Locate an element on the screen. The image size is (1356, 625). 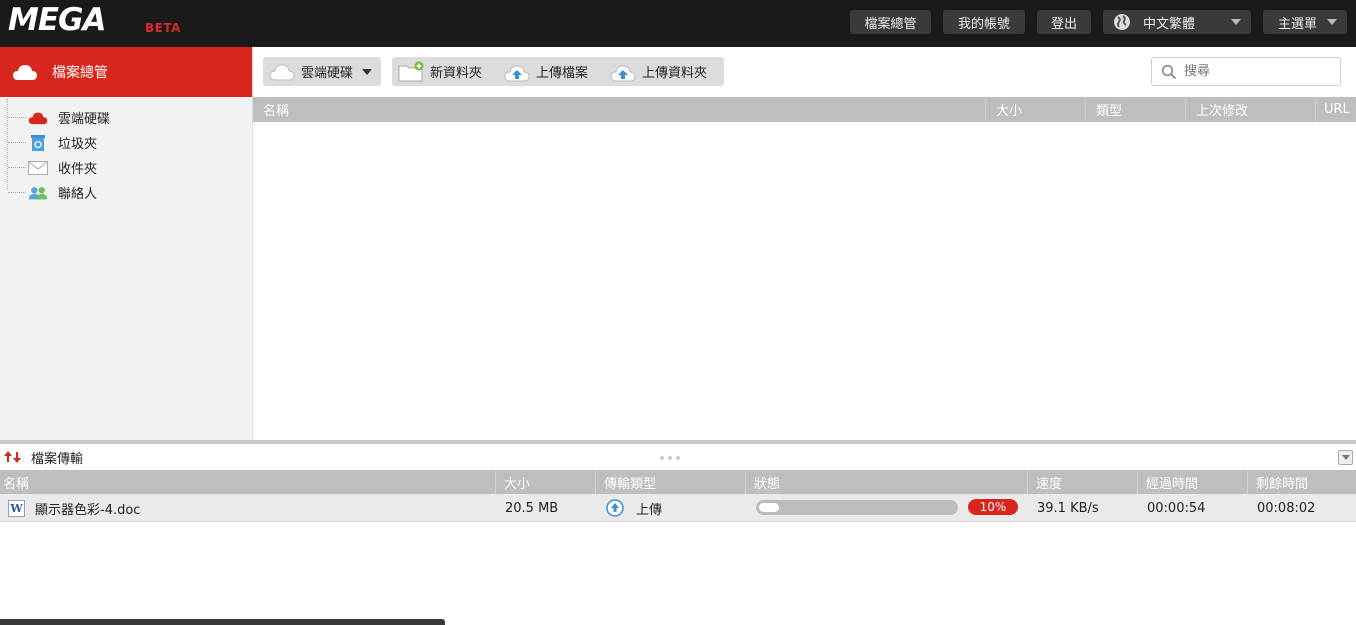
logout-button: 登出 is located at coordinates (1064, 22).